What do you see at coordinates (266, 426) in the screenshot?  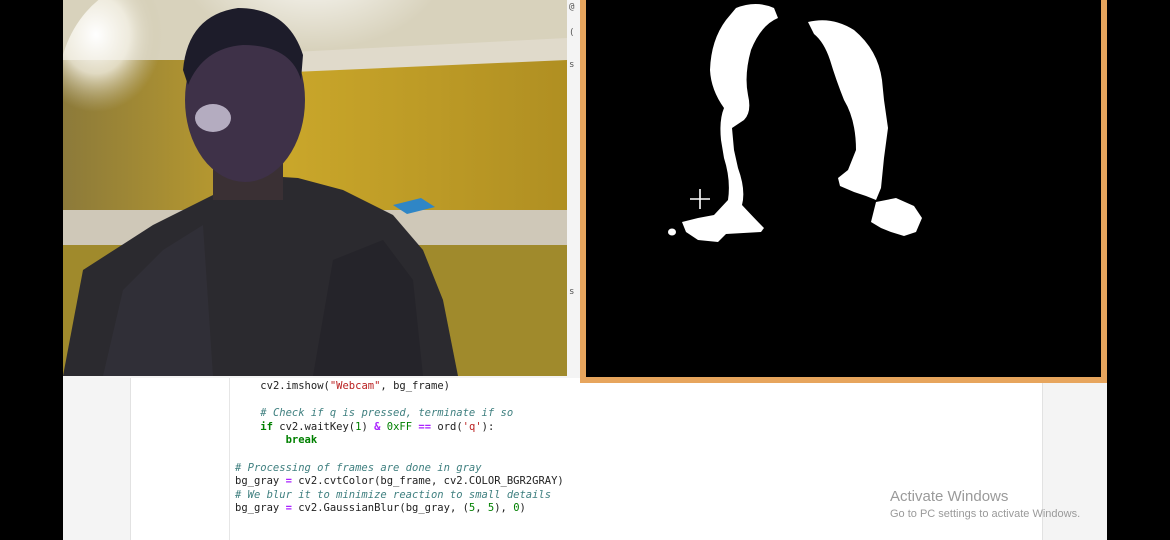 I see `code-token: if` at bounding box center [266, 426].